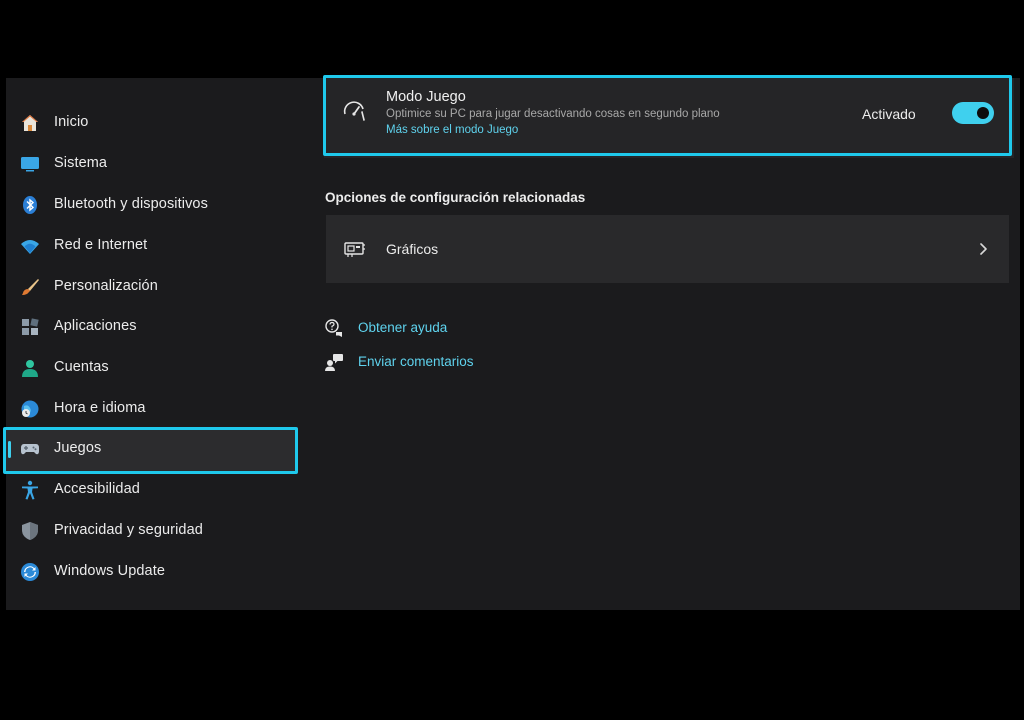 Image resolution: width=1024 pixels, height=720 pixels. I want to click on home-icon, so click(30, 123).